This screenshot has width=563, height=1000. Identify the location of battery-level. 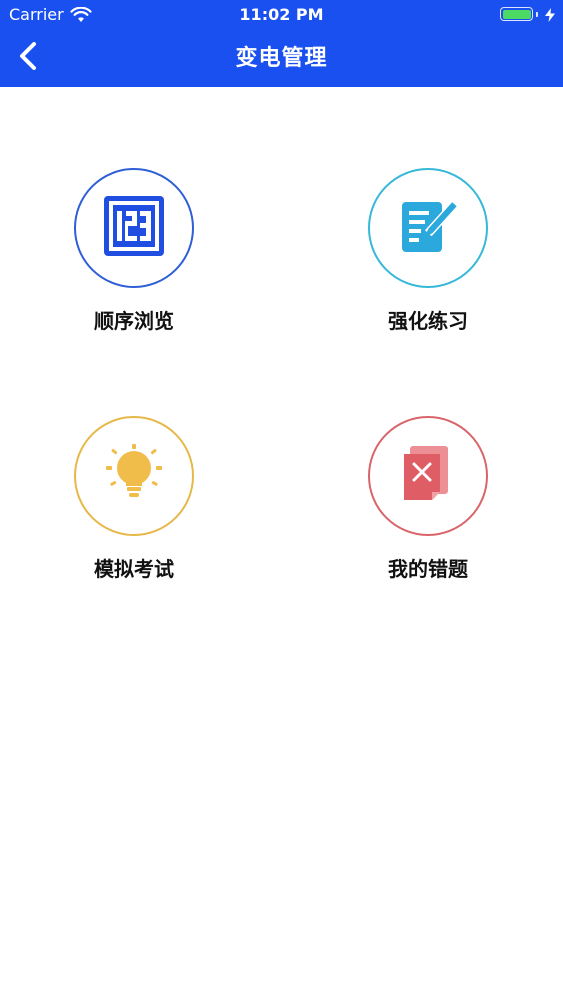
(516, 14).